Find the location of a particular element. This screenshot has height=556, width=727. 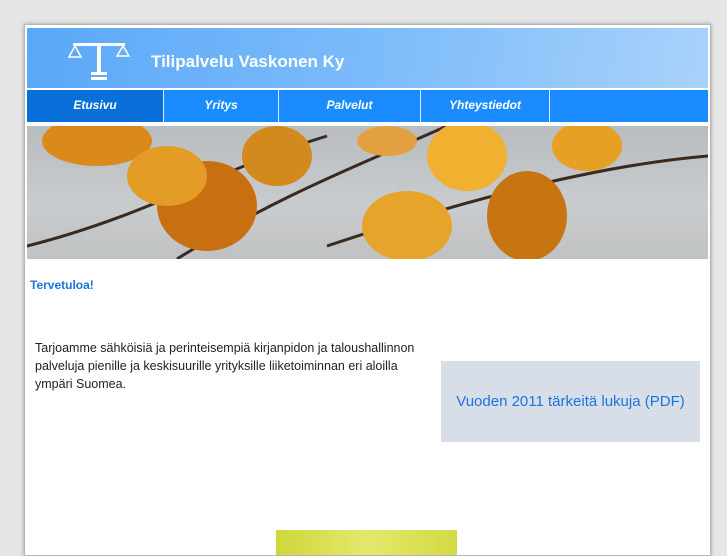

welcome-heading: Tervetuloa! is located at coordinates (62, 285).